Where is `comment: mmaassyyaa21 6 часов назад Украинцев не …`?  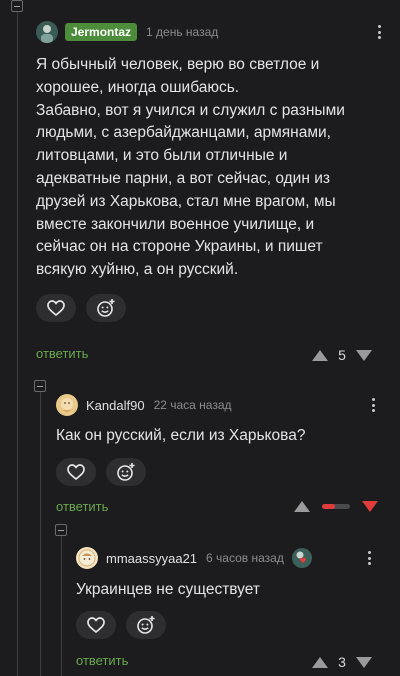
comment: mmaassyyaa21 6 часов назад Украинцев не … is located at coordinates (227, 592).